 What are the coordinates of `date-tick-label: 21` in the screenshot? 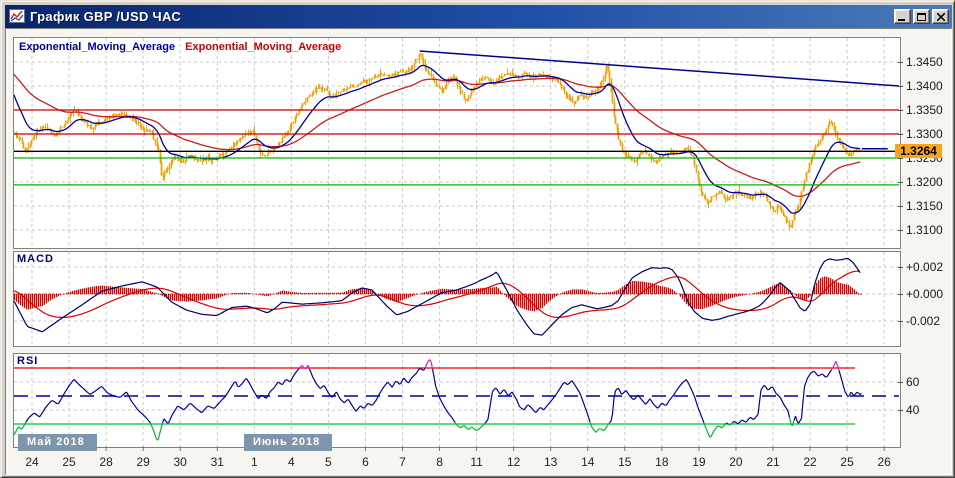 It's located at (773, 462).